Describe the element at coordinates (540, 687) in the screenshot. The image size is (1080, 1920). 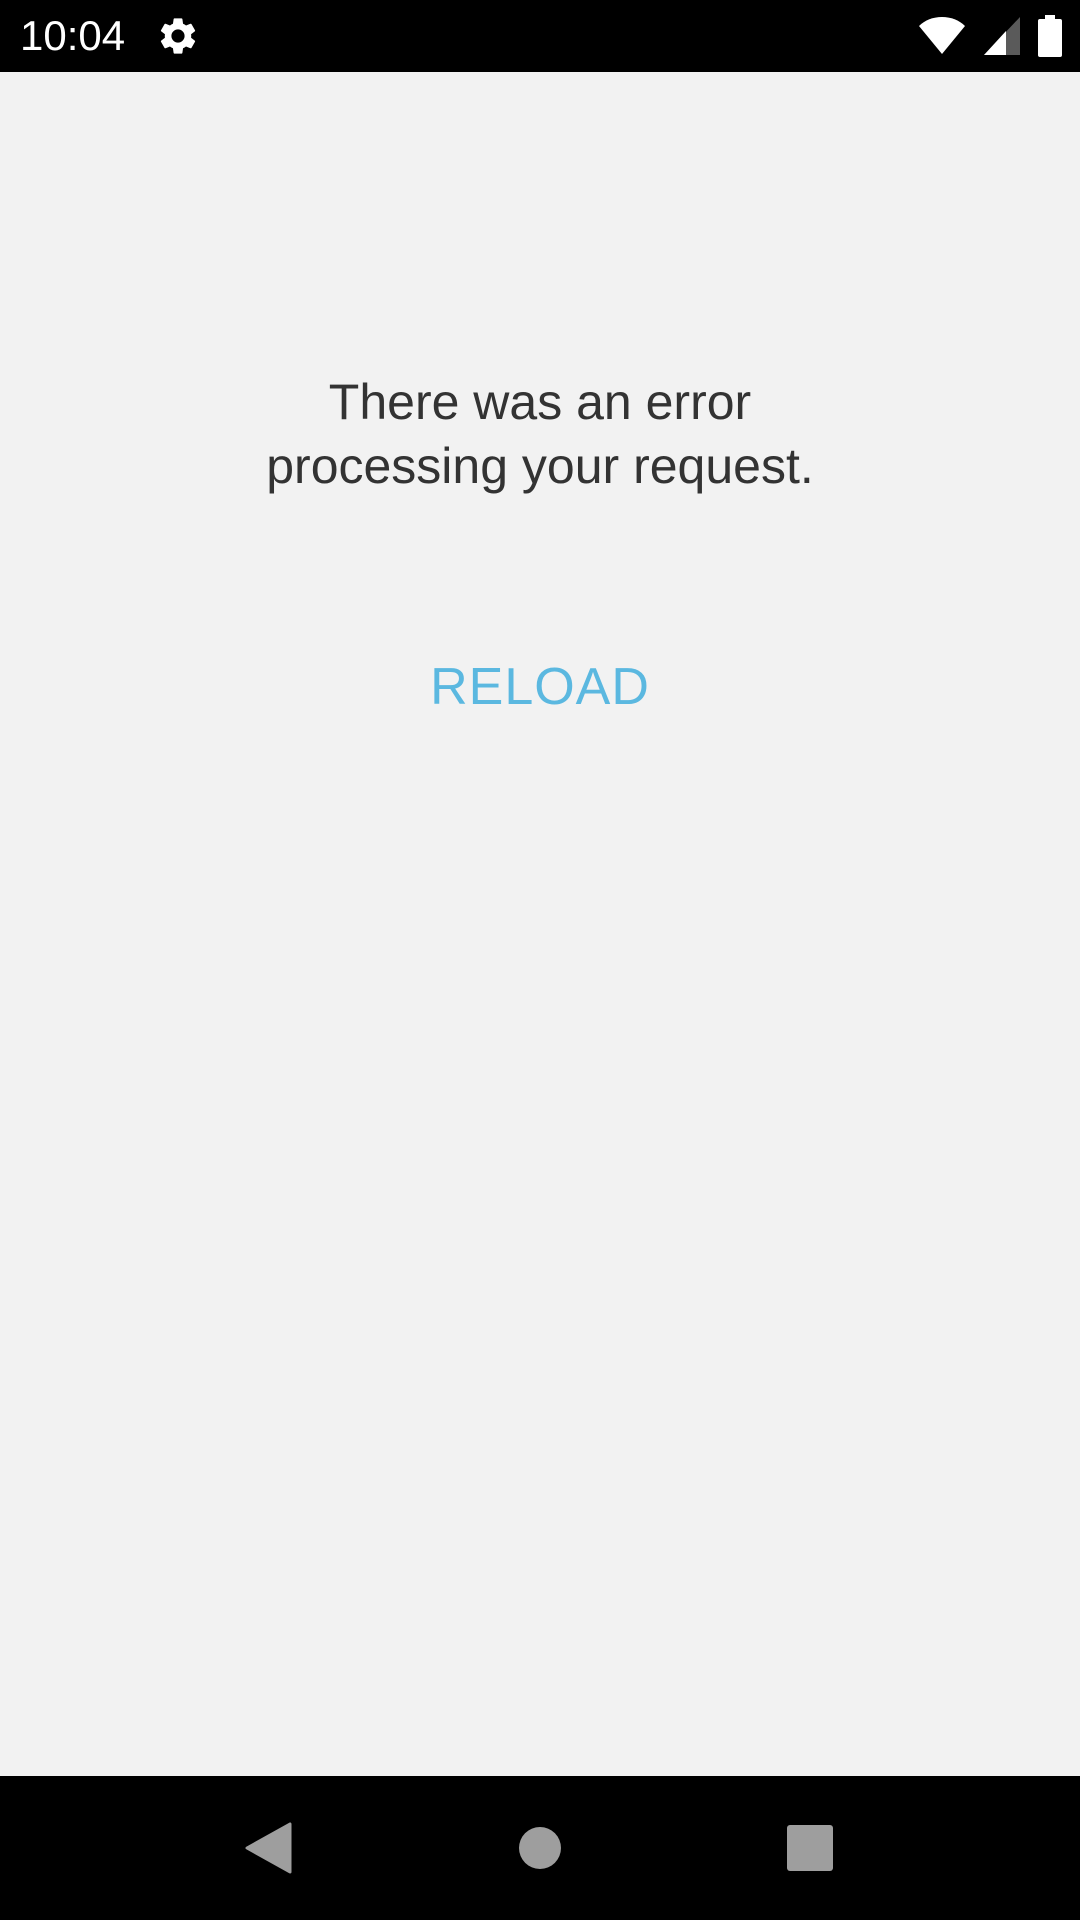
I see `reload-button: RELOAD` at that location.